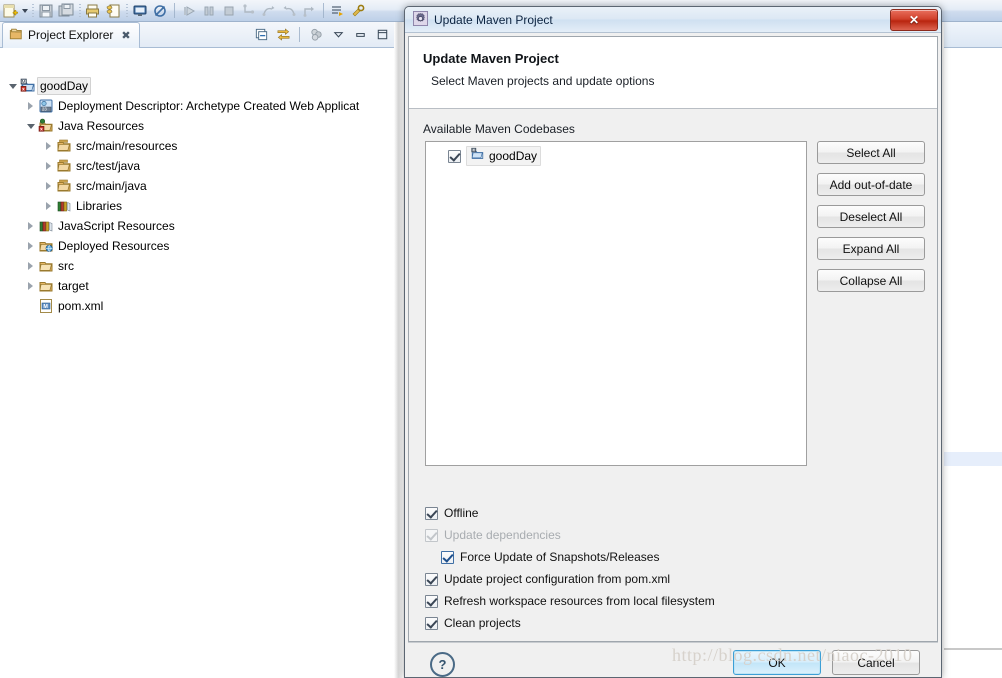 The image size is (1002, 678). Describe the element at coordinates (871, 184) in the screenshot. I see `add-out-of-date-button: Add out-of-date` at that location.